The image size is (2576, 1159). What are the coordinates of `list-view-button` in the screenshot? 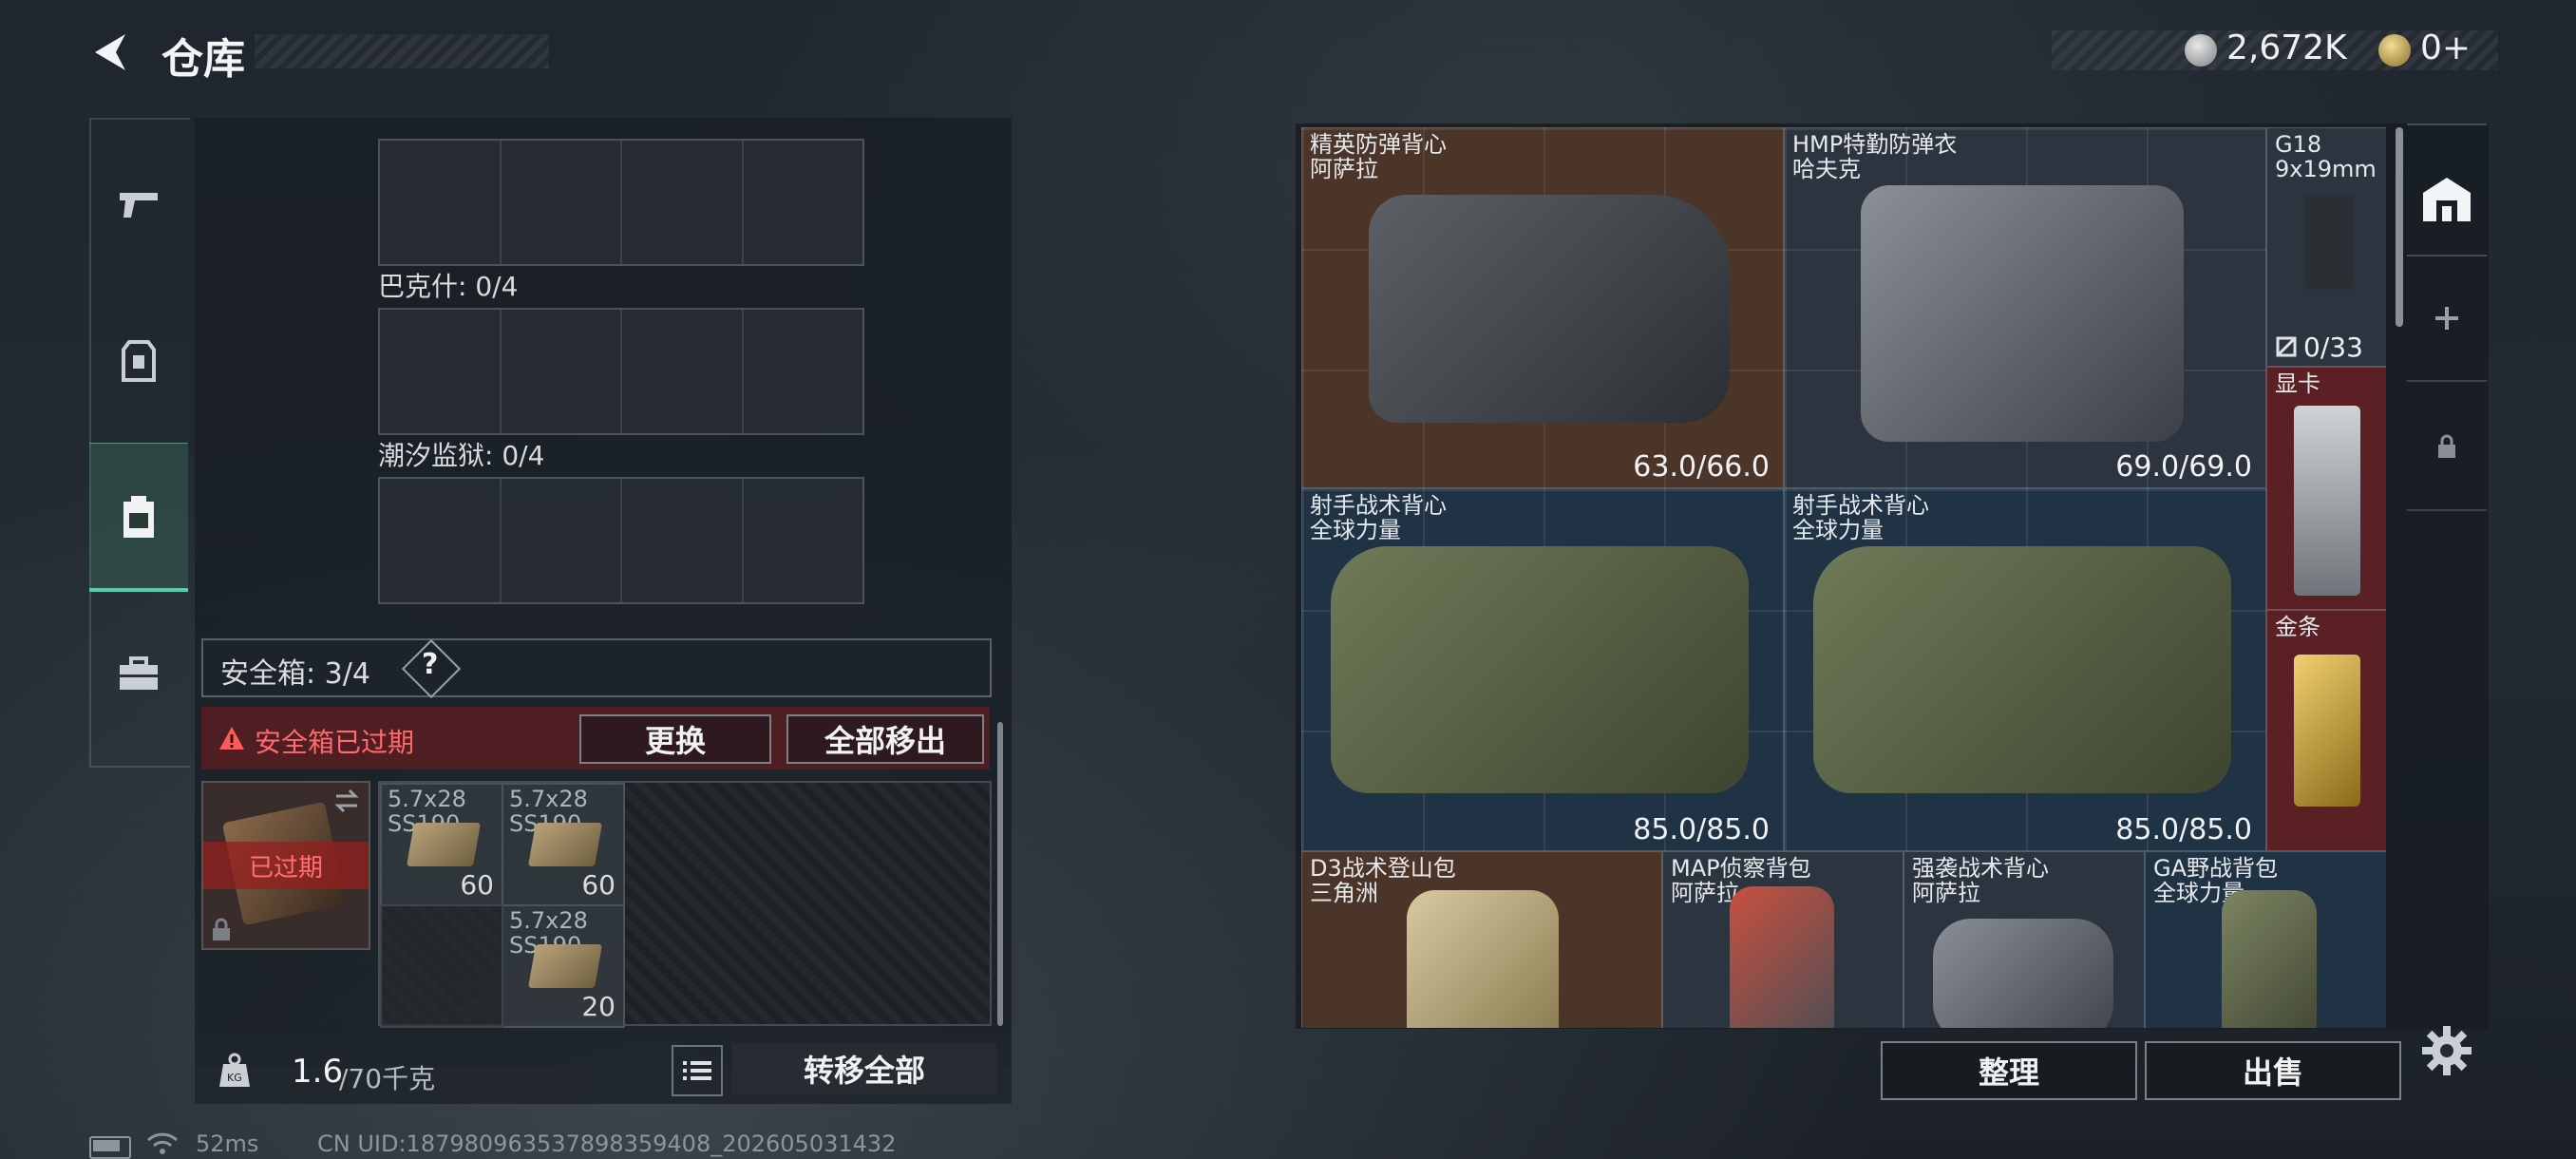 It's located at (697, 1070).